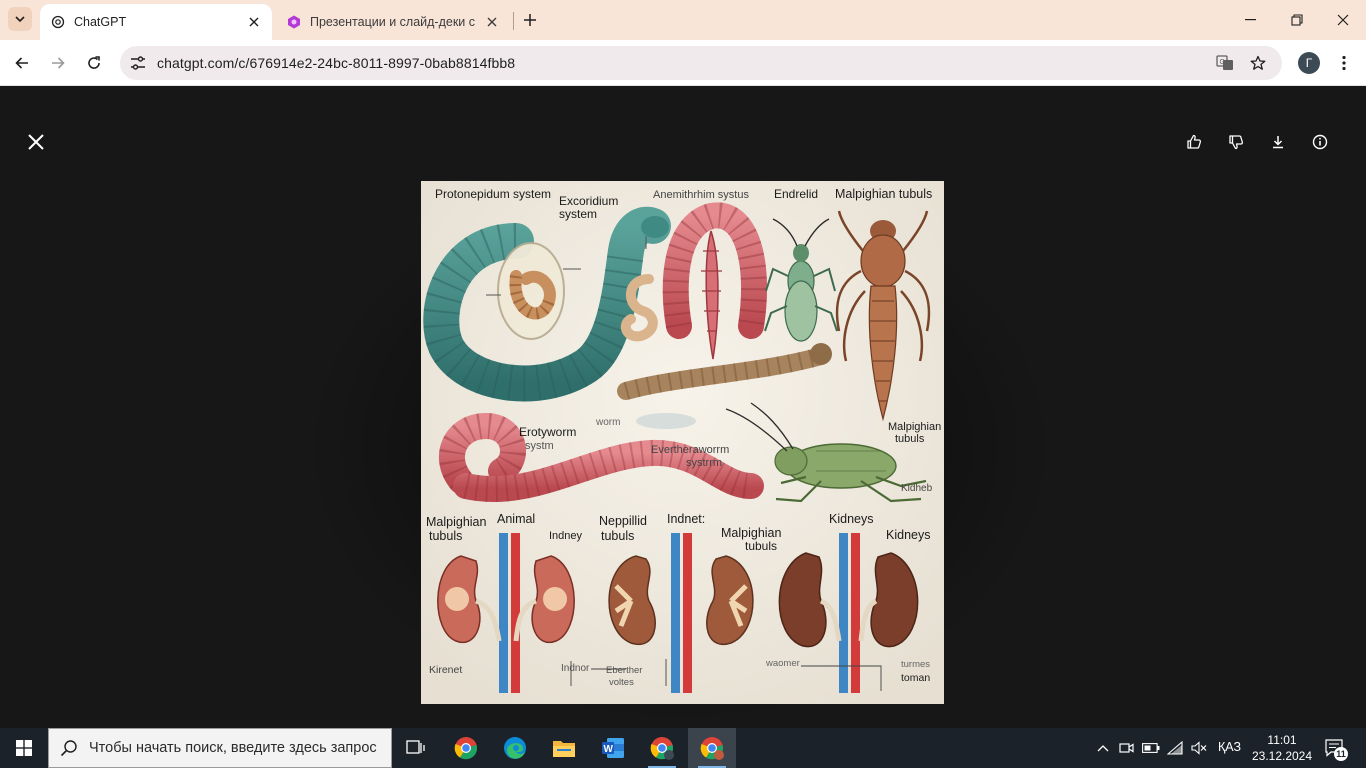 The width and height of the screenshot is (1366, 768). I want to click on chrome-taskbar-icon, so click(466, 748).